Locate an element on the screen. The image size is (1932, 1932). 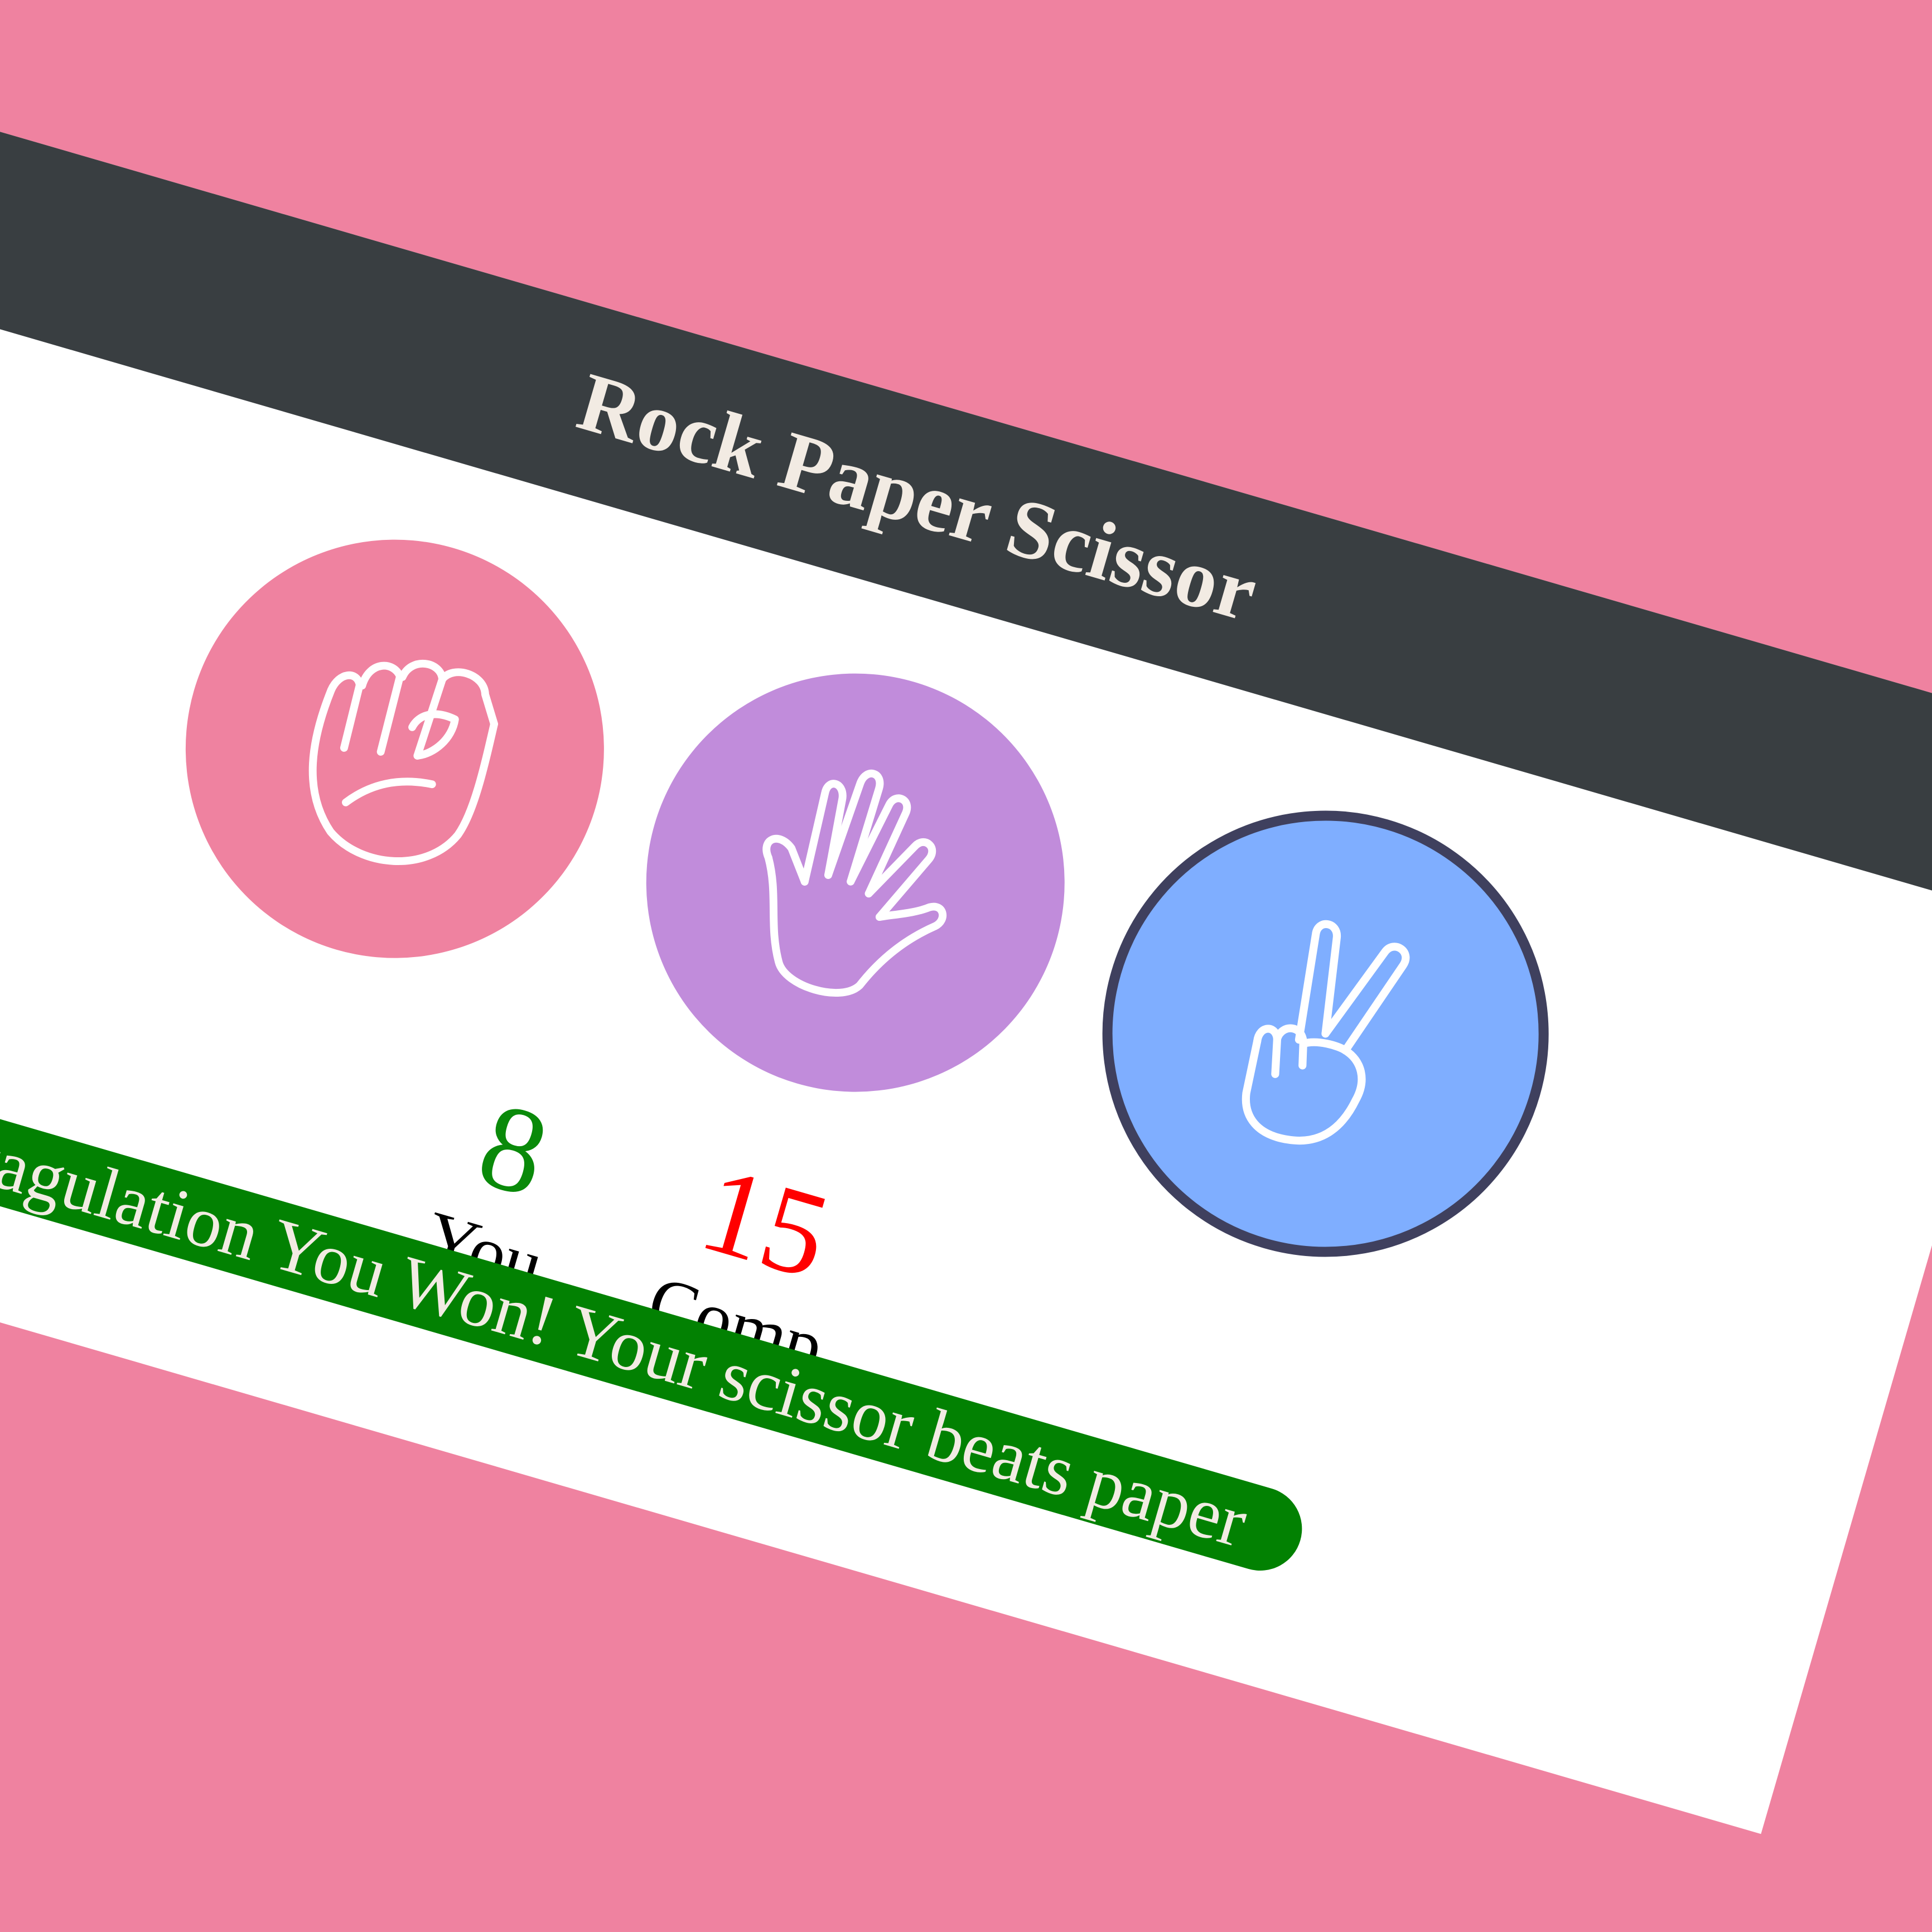
fist-icon is located at coordinates (403, 762).